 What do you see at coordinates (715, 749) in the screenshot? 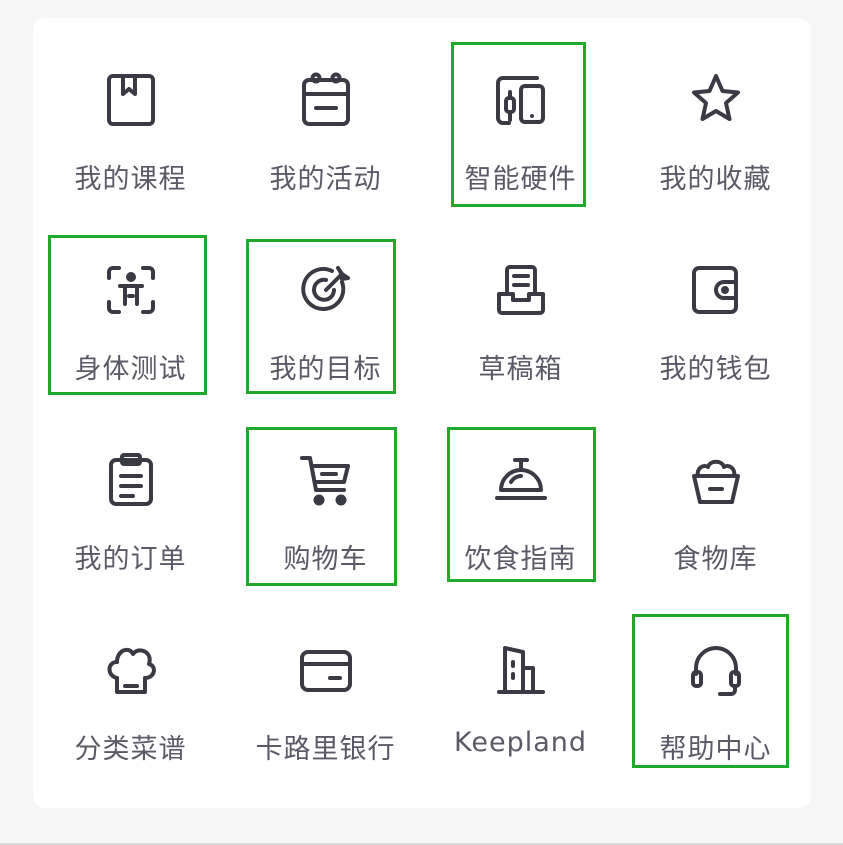
I see `menu-item-label: 帮助中心` at bounding box center [715, 749].